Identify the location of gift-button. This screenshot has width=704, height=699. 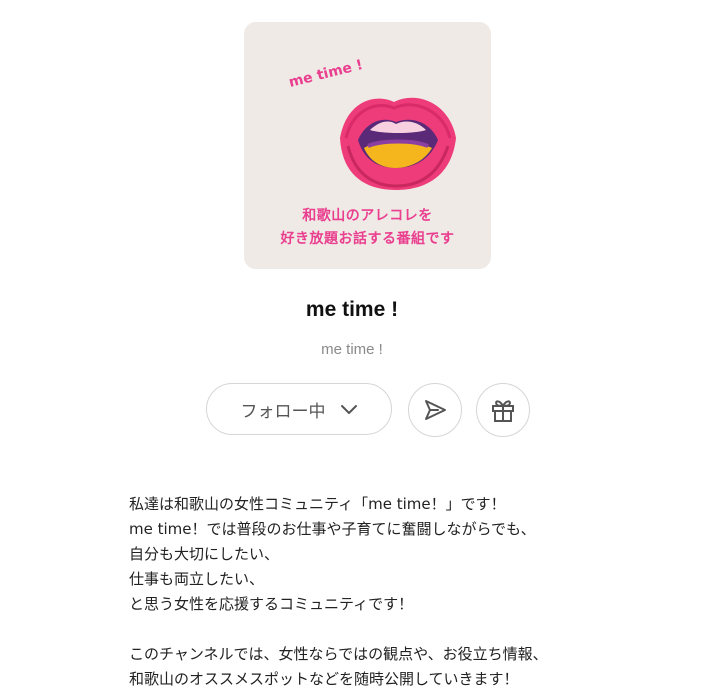
(503, 410).